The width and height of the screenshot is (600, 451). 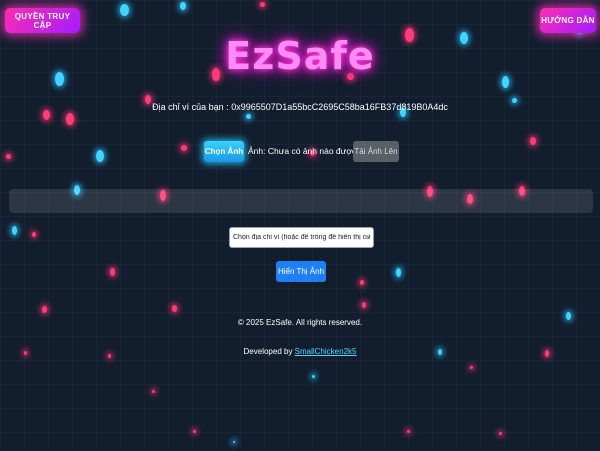 What do you see at coordinates (568, 20) in the screenshot?
I see `guide-button: HƯỚNG DẪN` at bounding box center [568, 20].